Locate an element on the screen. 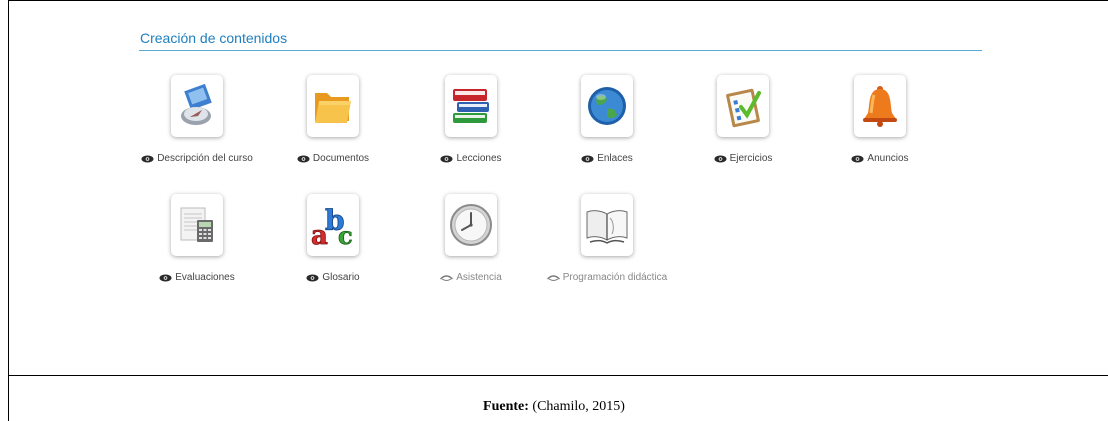 This screenshot has width=1108, height=421. clock-icon is located at coordinates (471, 225).